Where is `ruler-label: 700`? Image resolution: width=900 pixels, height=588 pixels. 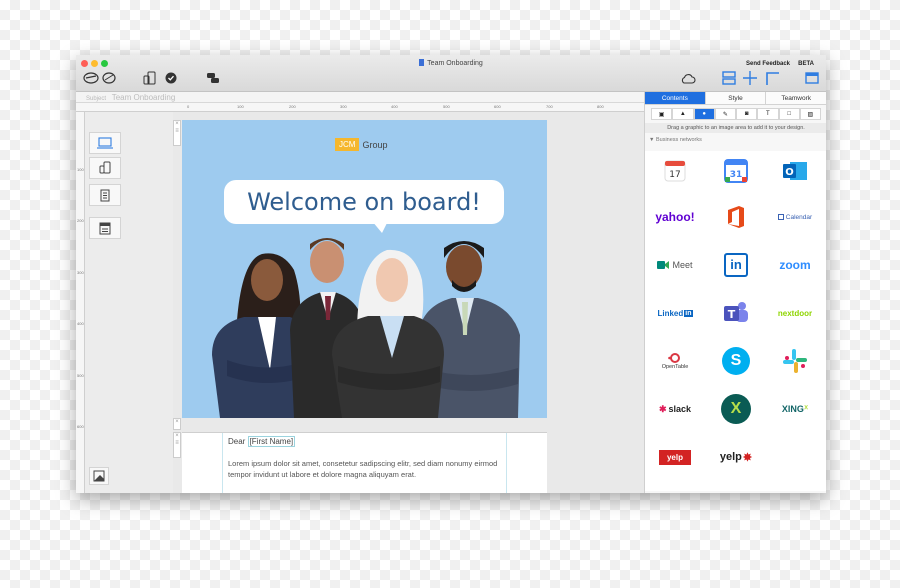
ruler-label: 700 is located at coordinates (549, 106).